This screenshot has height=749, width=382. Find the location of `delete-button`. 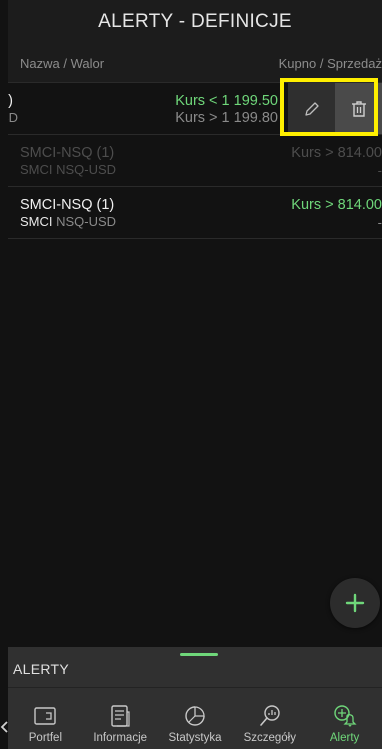

delete-button is located at coordinates (358, 108).